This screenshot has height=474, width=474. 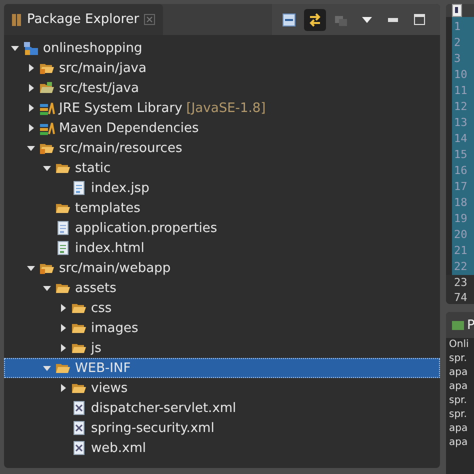 I want to click on line-number: 13, so click(x=460, y=123).